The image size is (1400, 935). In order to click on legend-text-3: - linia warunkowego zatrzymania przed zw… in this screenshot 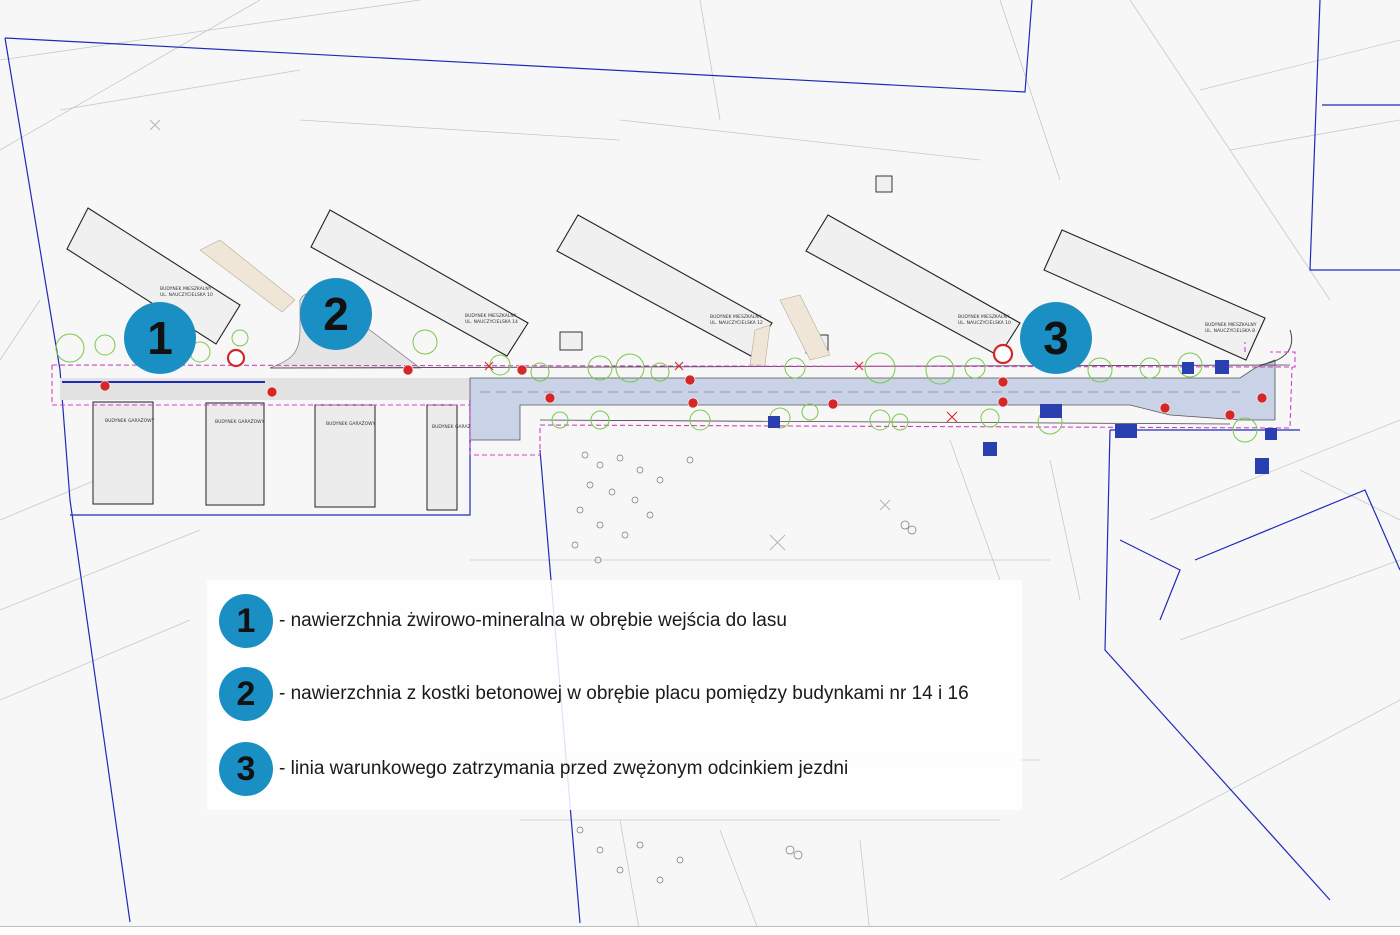, I will do `click(564, 768)`.